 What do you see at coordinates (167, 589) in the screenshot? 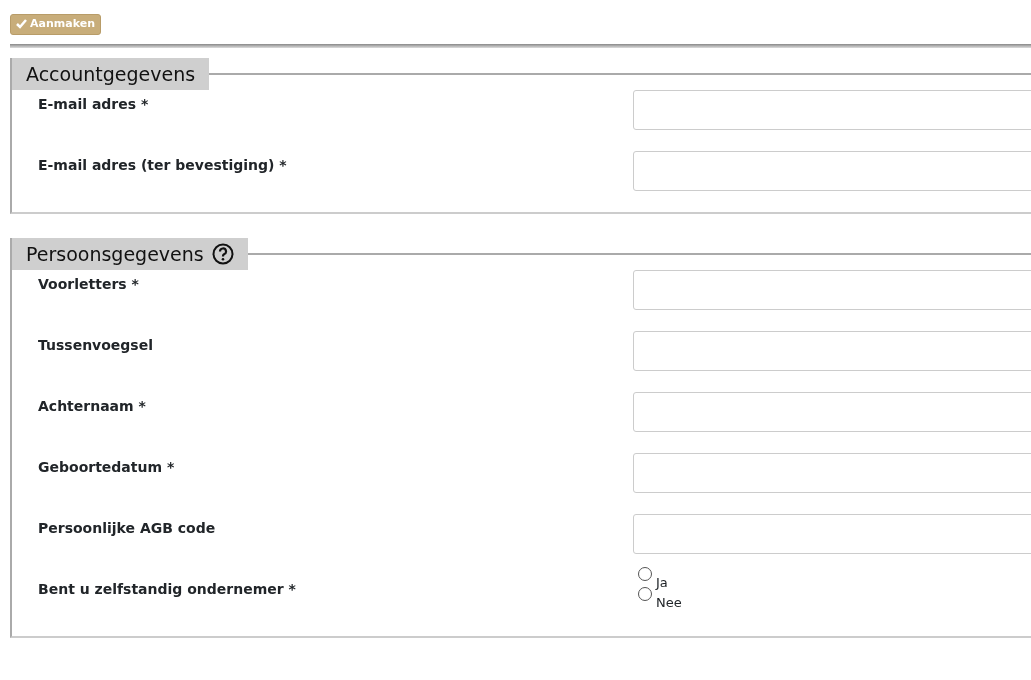
I see `field-label: Bent u zelfstandig ondernemer *` at bounding box center [167, 589].